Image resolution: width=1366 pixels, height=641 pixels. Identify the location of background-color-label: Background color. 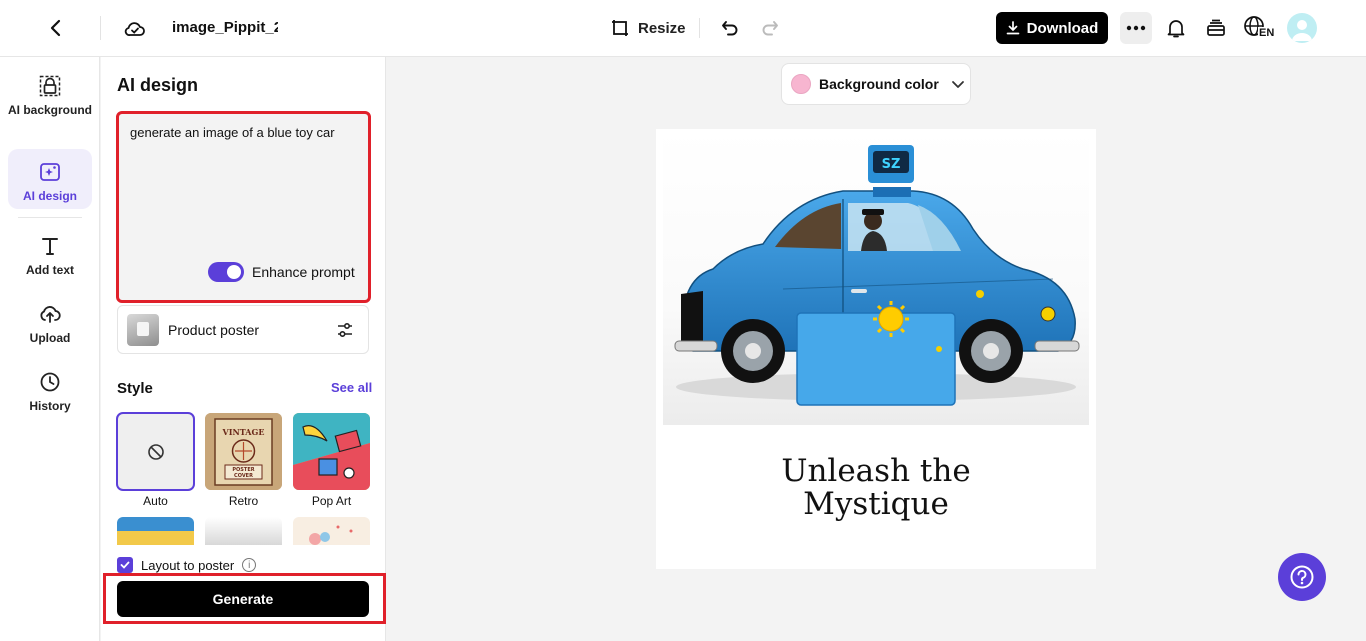
(879, 84).